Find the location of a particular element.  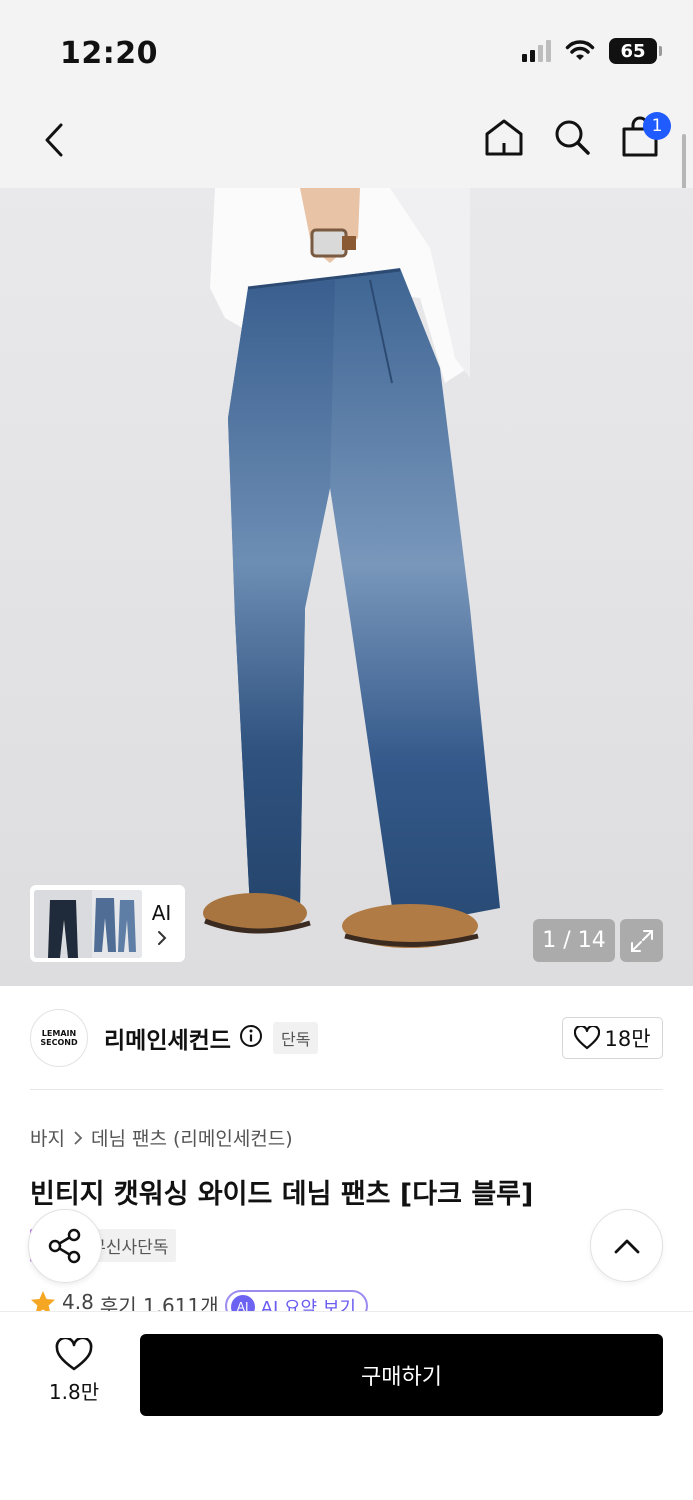

exclusive-tag: 단독 is located at coordinates (295, 1038).